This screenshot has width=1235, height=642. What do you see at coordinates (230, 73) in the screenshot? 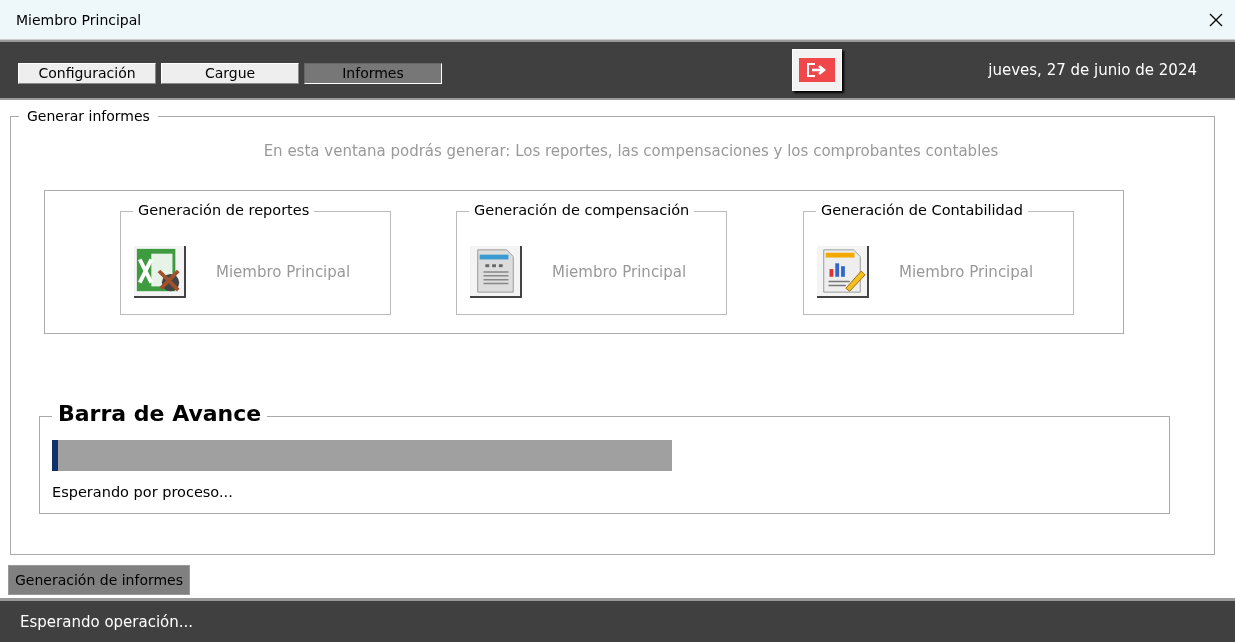
I see `tab: Cargue` at bounding box center [230, 73].